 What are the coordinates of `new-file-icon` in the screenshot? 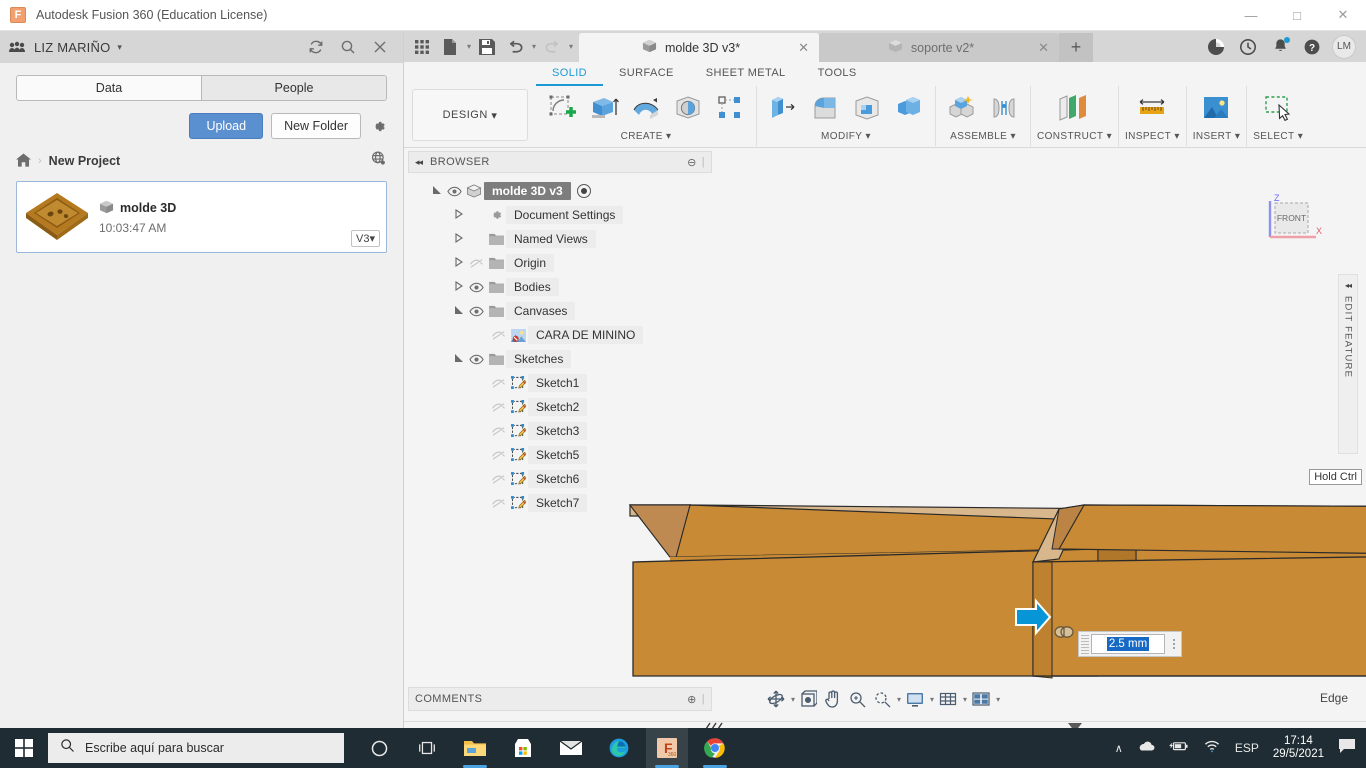 It's located at (450, 47).